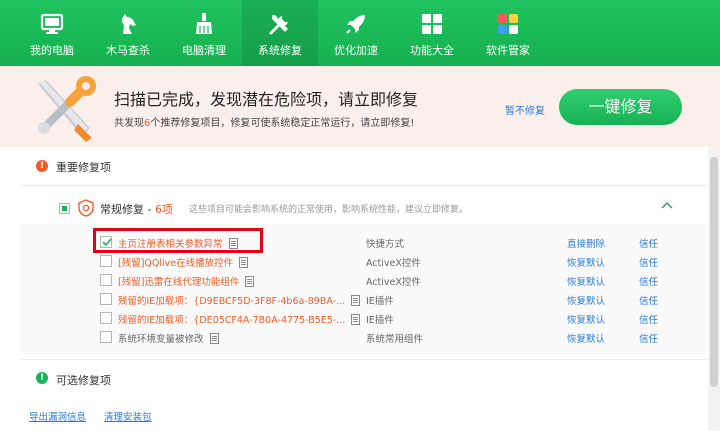 This screenshot has height=431, width=720. Describe the element at coordinates (525, 109) in the screenshot. I see `skip-repair-link: 暂不修复` at that location.